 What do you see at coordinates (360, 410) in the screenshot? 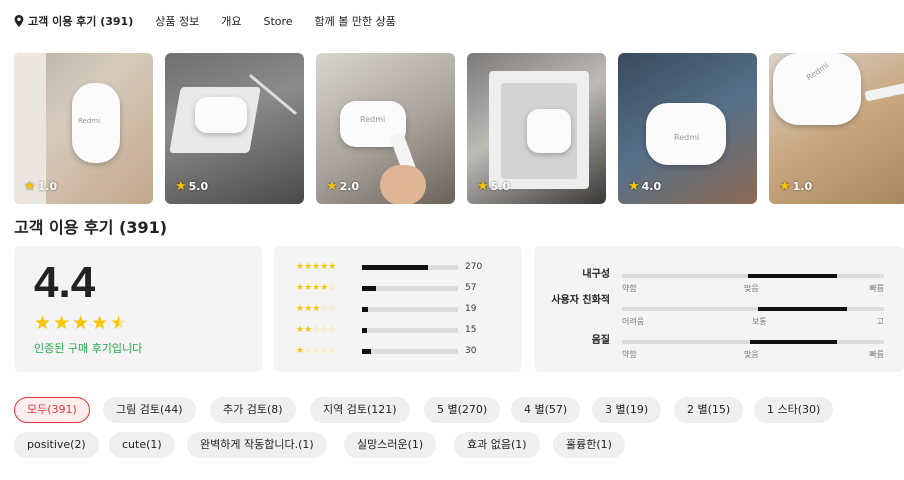
I see `filter-chip-local: 지역 검토(121)` at bounding box center [360, 410].